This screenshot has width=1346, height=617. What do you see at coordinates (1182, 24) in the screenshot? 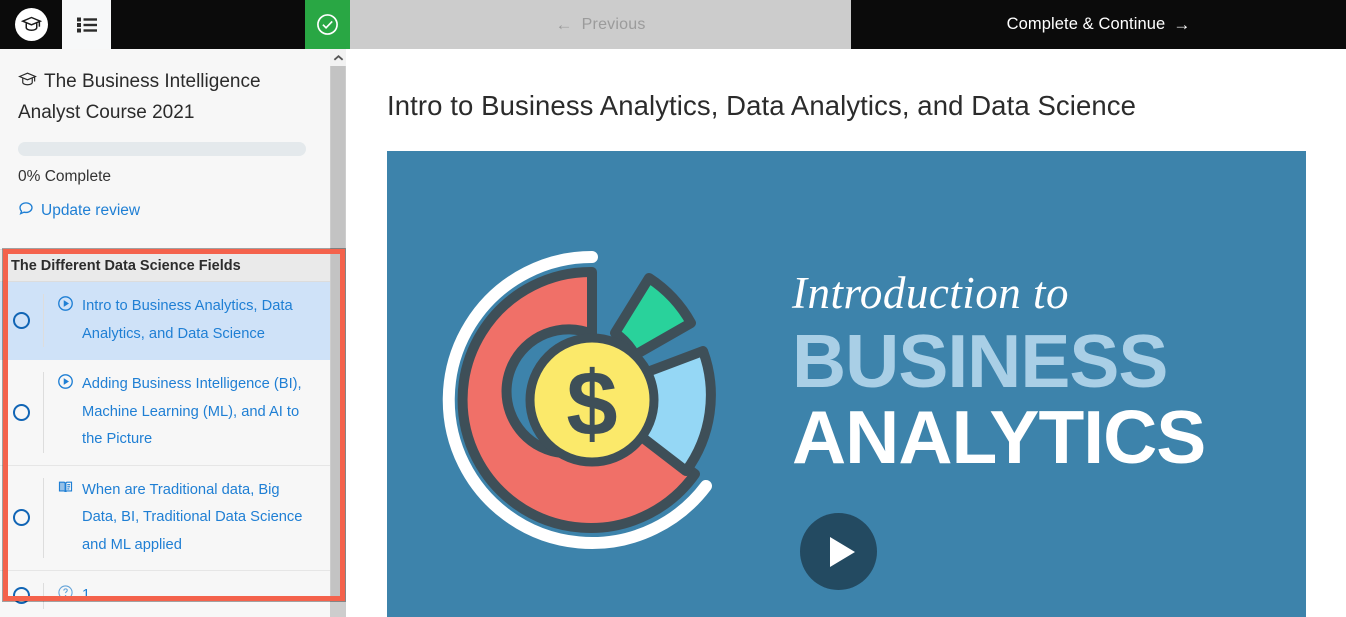
I see `arrow-right-icon: →` at bounding box center [1182, 24].